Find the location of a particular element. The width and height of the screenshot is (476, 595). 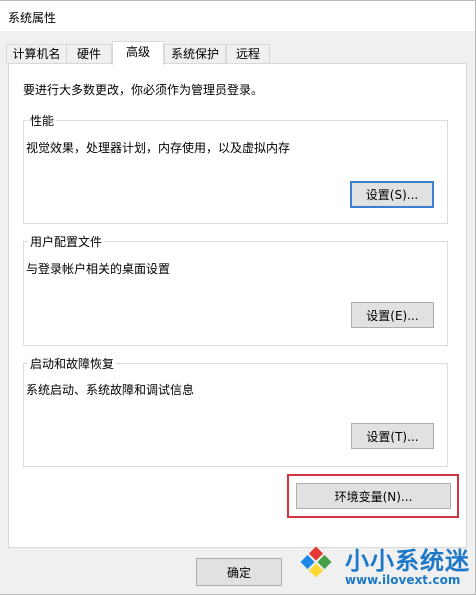

tab-advanced: 高级 is located at coordinates (138, 53).